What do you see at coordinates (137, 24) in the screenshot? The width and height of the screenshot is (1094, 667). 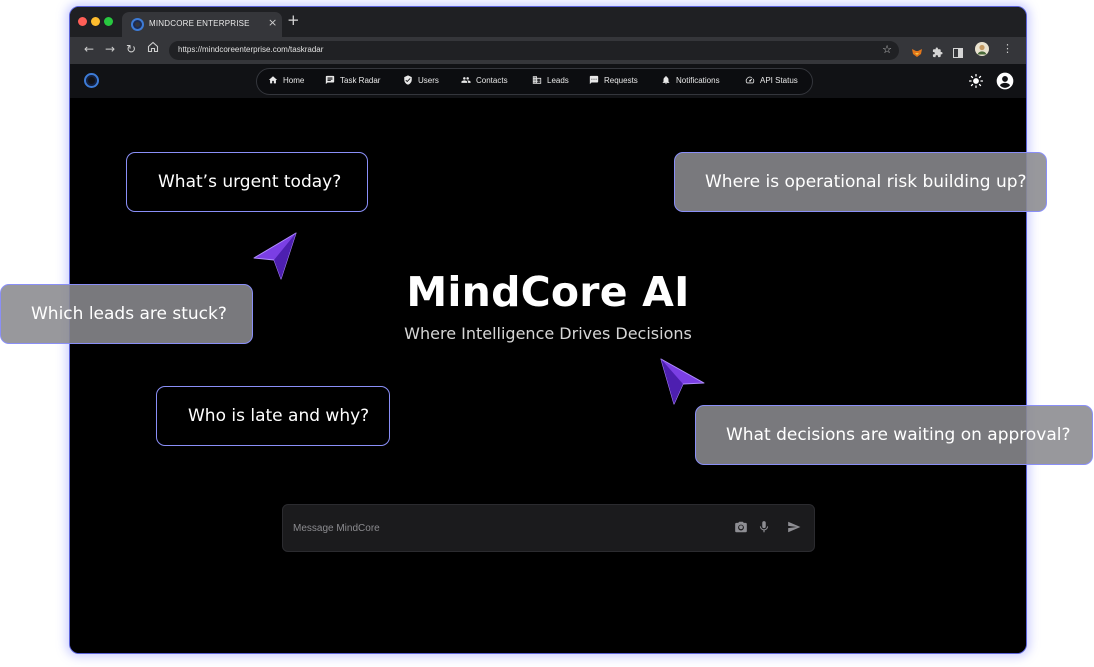 I see `mindcore-favicon-icon` at bounding box center [137, 24].